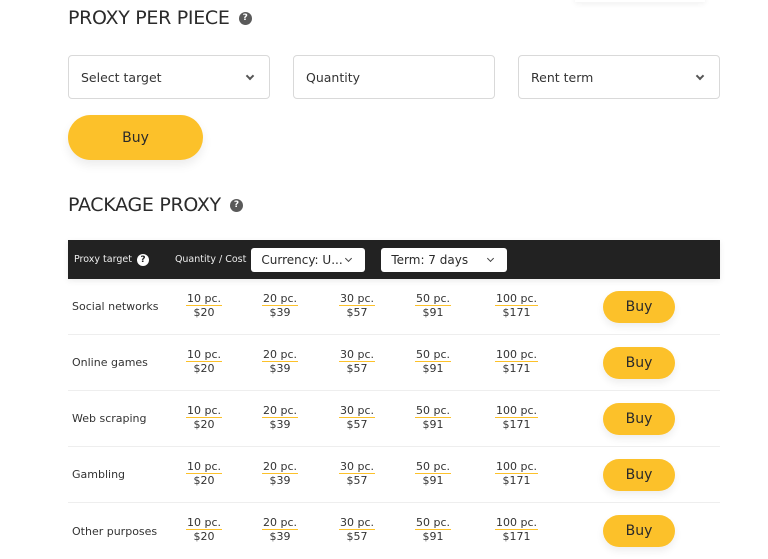  Describe the element at coordinates (640, 1) in the screenshot. I see `top-edge-shadow` at that location.